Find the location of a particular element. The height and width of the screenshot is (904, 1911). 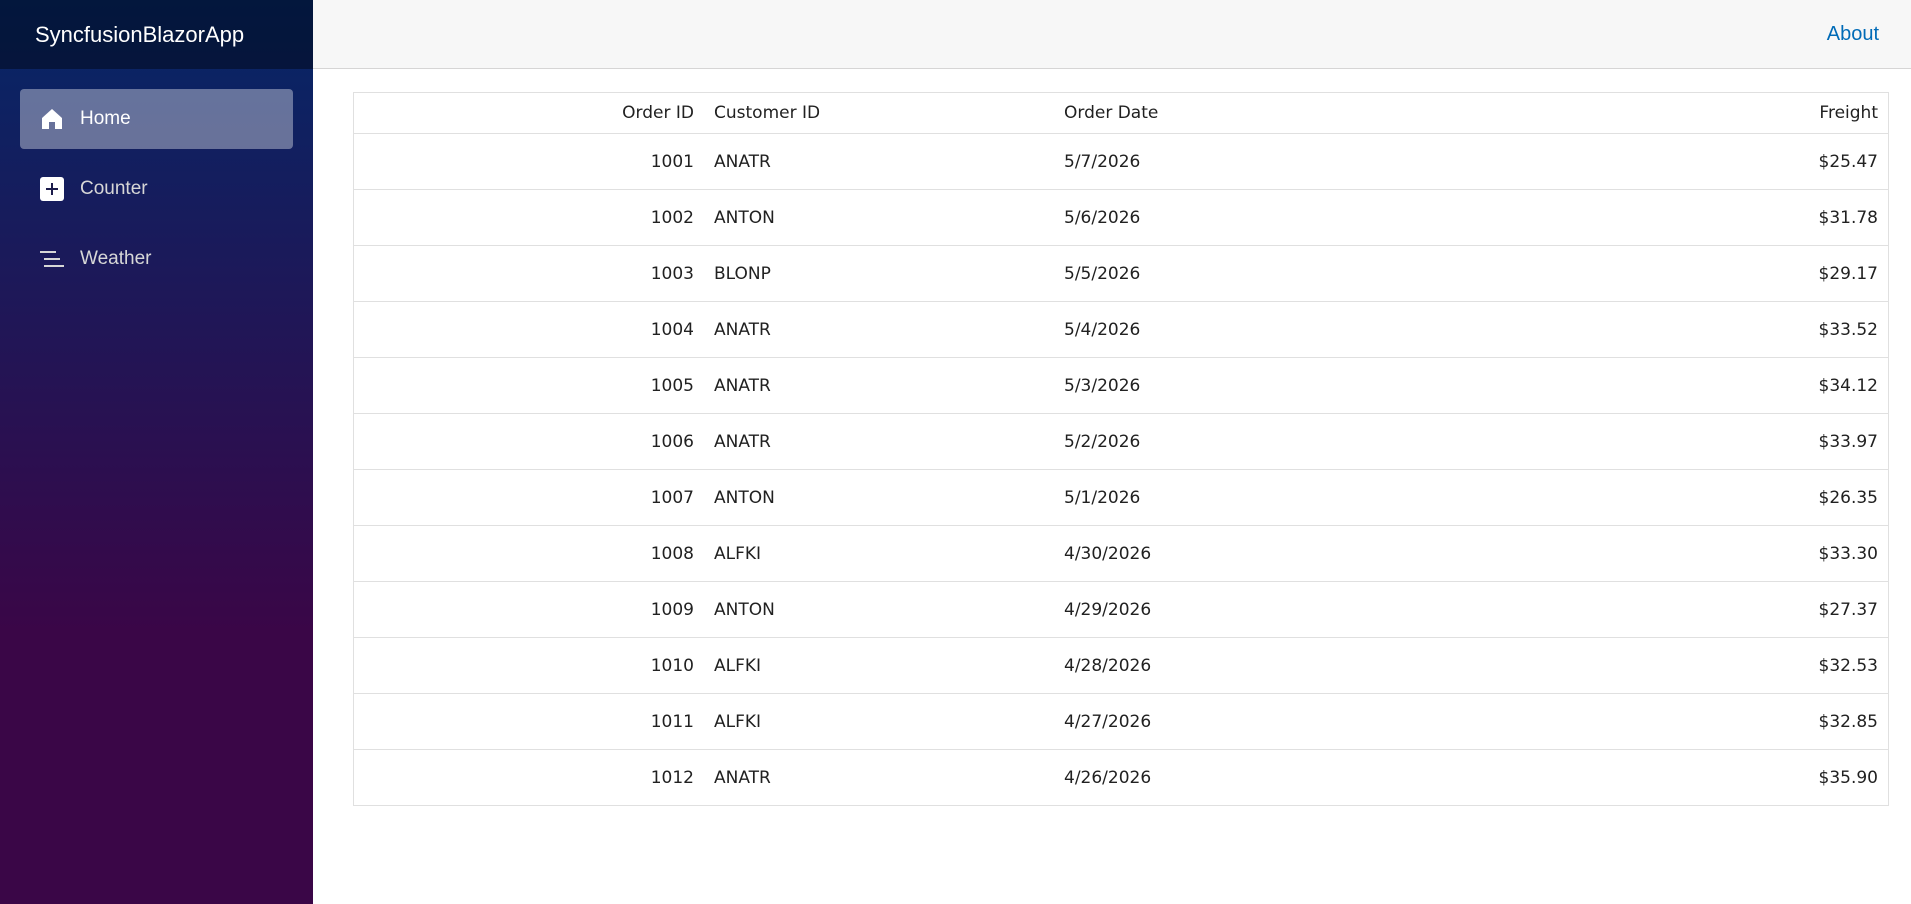

cell-freight: $25.47 is located at coordinates (1646, 161).